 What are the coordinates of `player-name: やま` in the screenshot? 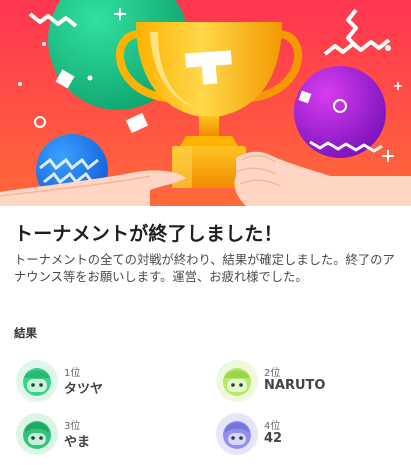 It's located at (77, 442).